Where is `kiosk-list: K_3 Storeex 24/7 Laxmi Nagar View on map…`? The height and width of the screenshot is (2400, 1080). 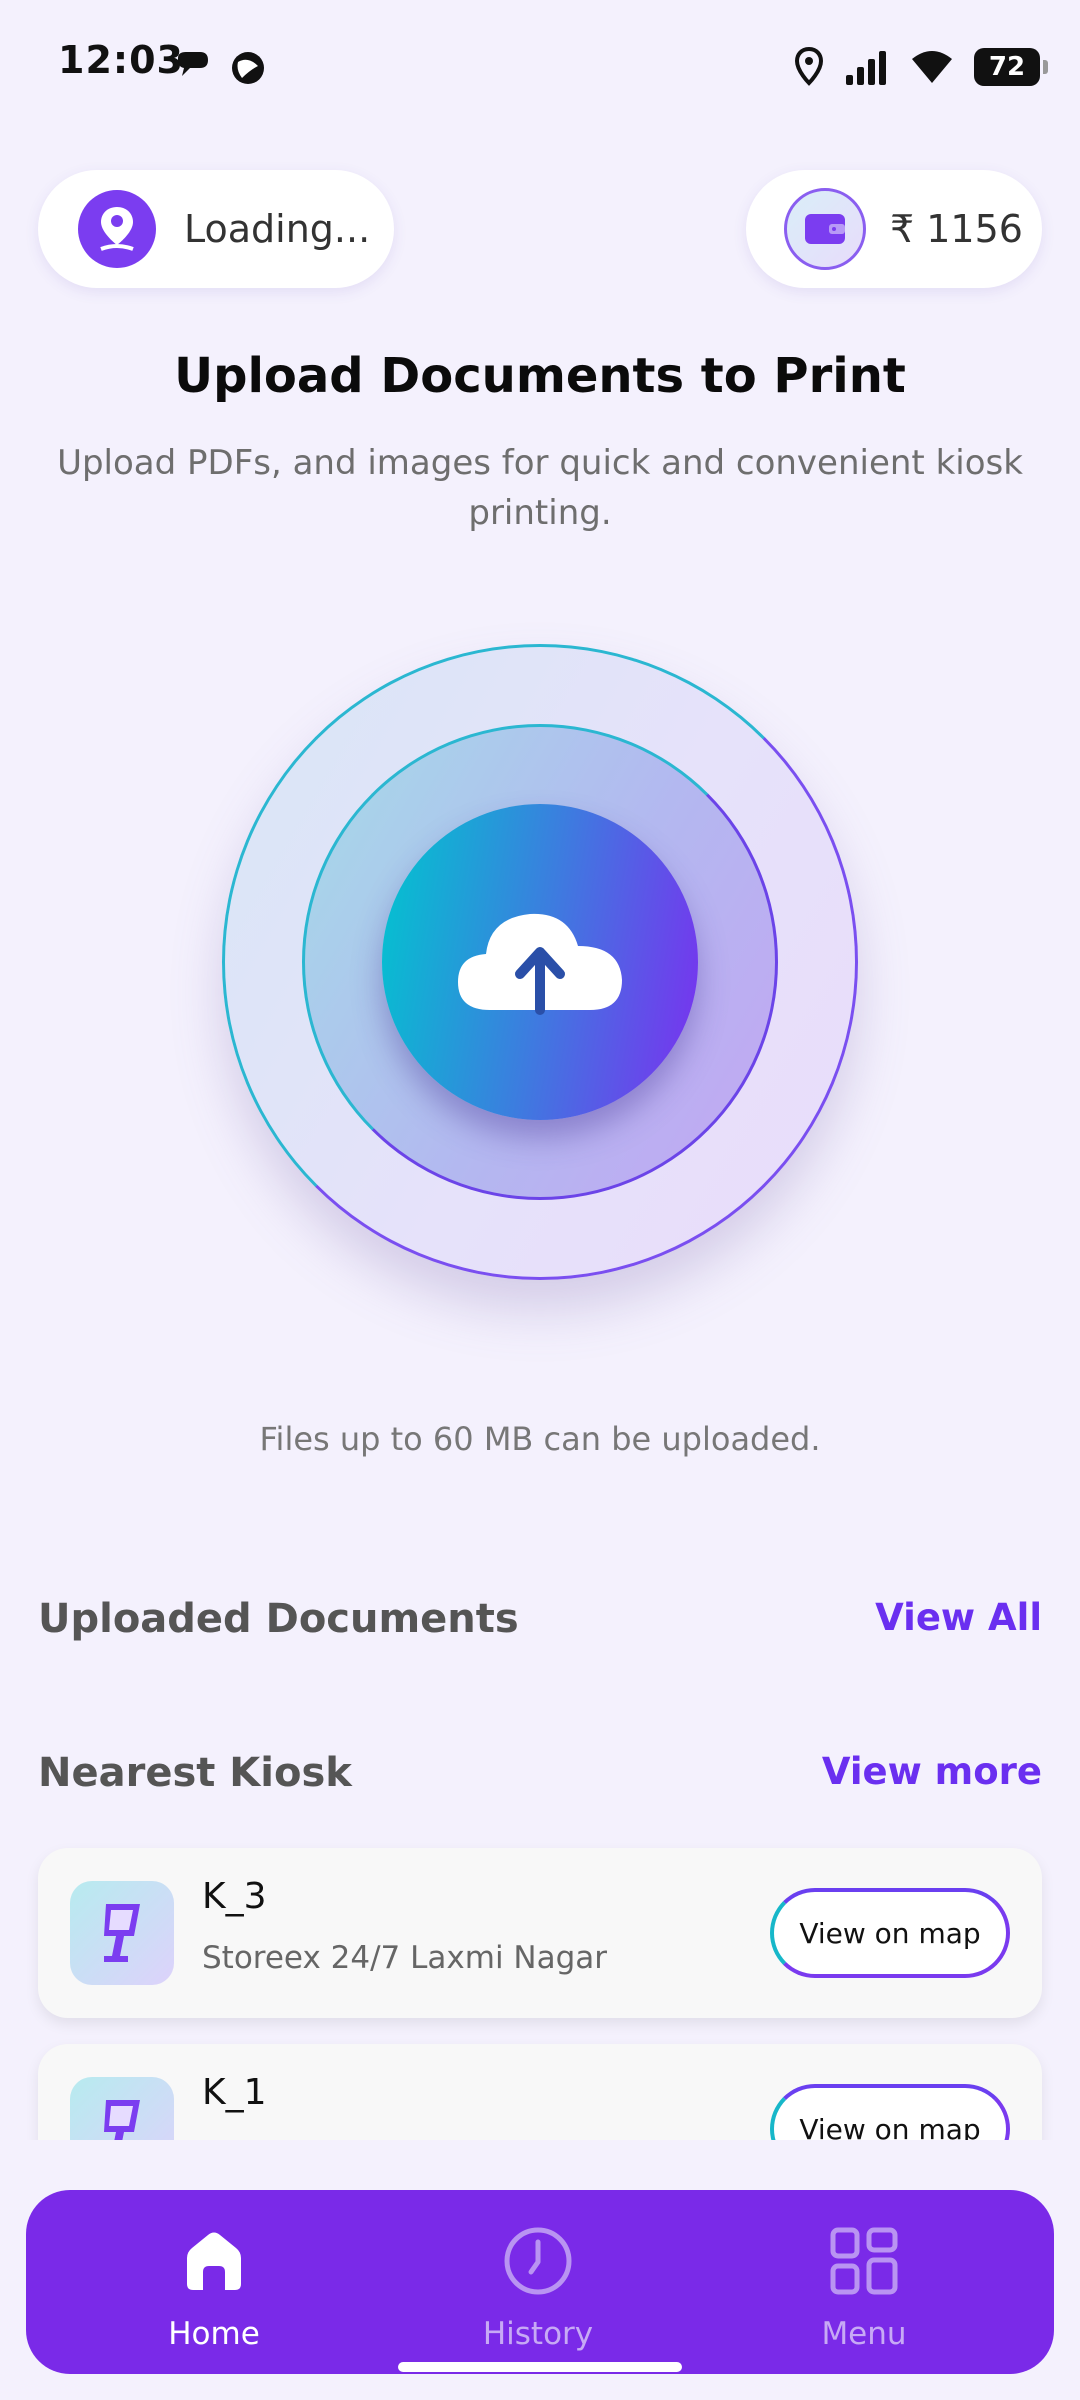 kiosk-list: K_3 Storeex 24/7 Laxmi Nagar View on map… is located at coordinates (540, 1980).